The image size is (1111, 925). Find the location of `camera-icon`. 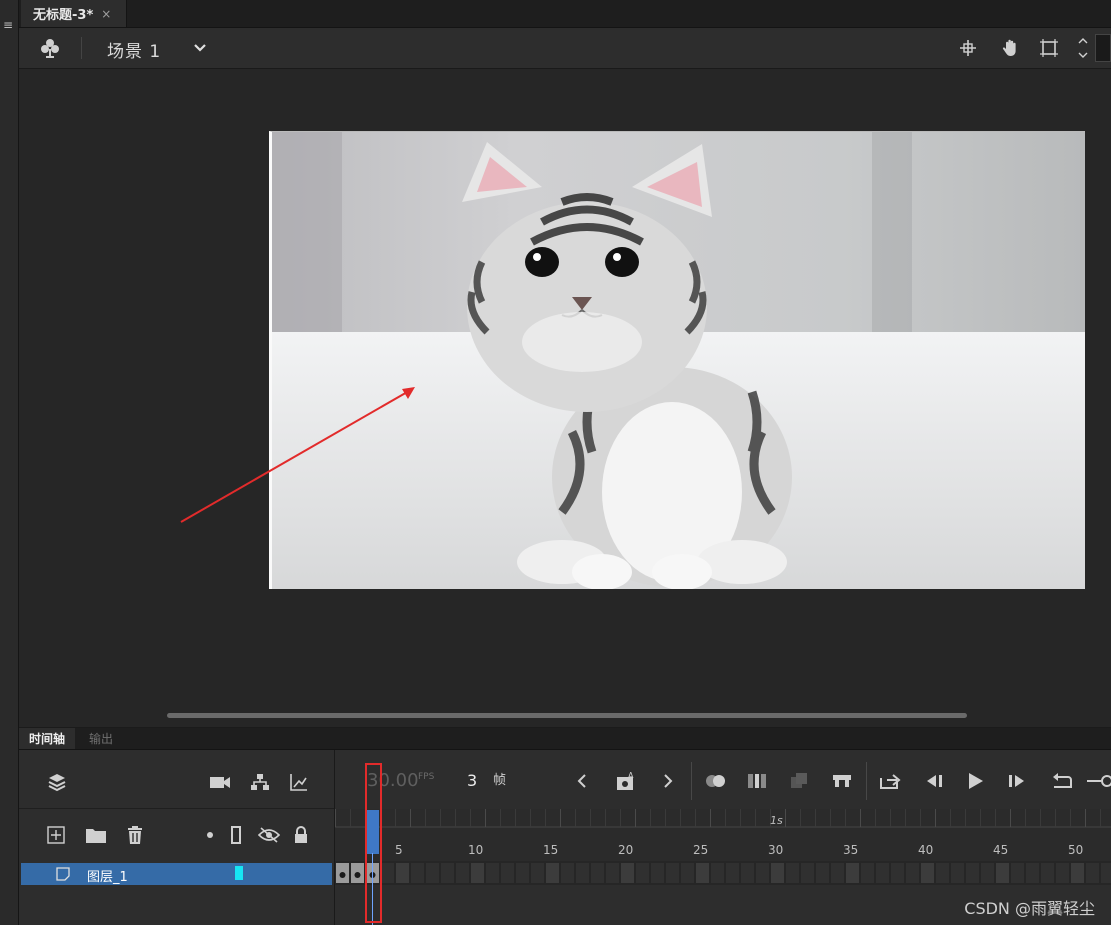

camera-icon is located at coordinates (220, 782).